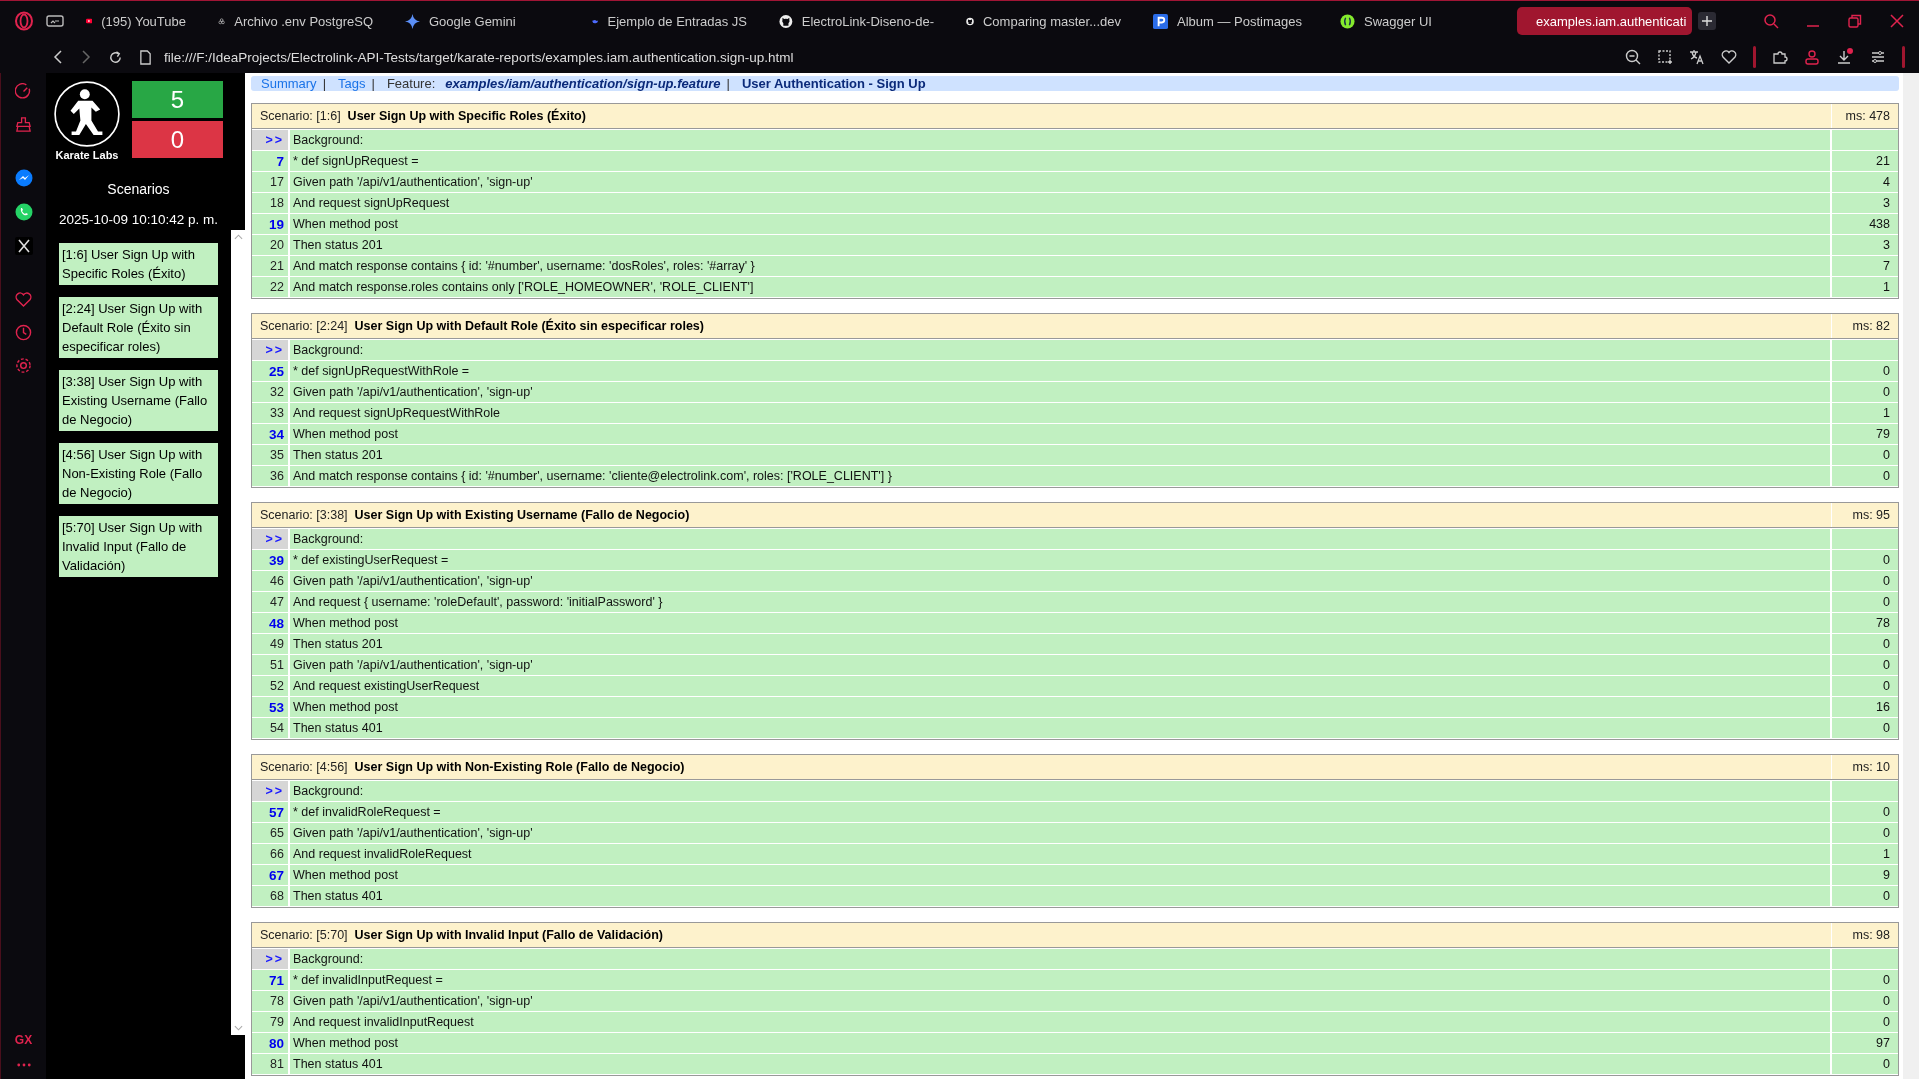  I want to click on line-number: 39, so click(270, 560).